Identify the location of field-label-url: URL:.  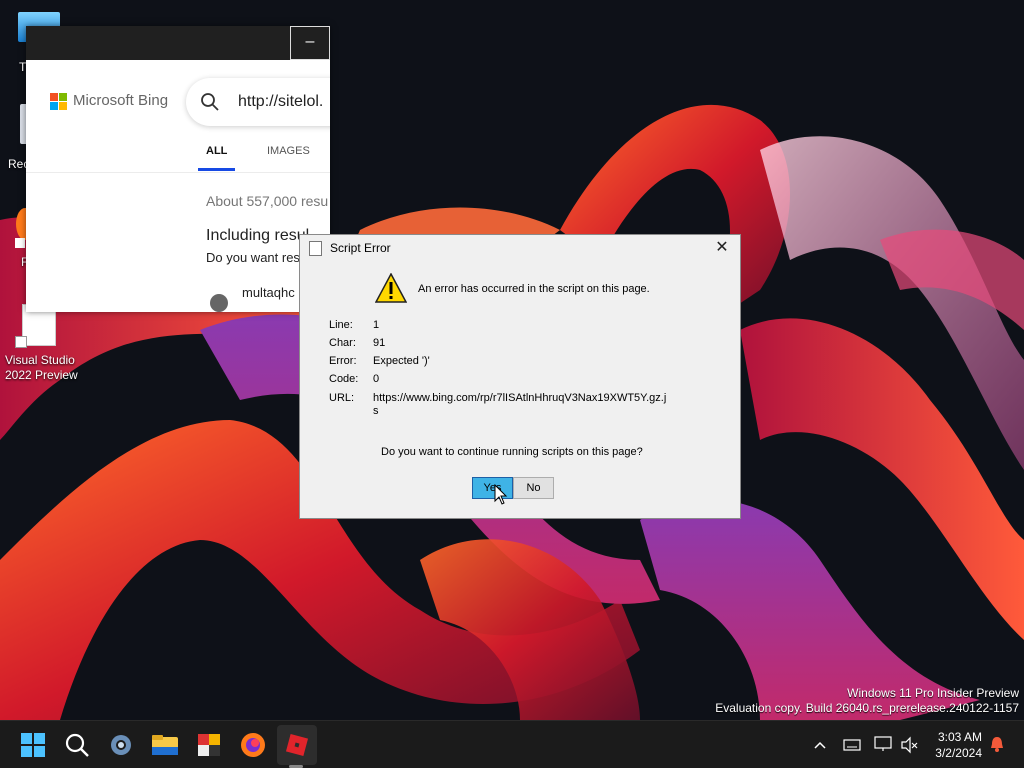
(342, 398).